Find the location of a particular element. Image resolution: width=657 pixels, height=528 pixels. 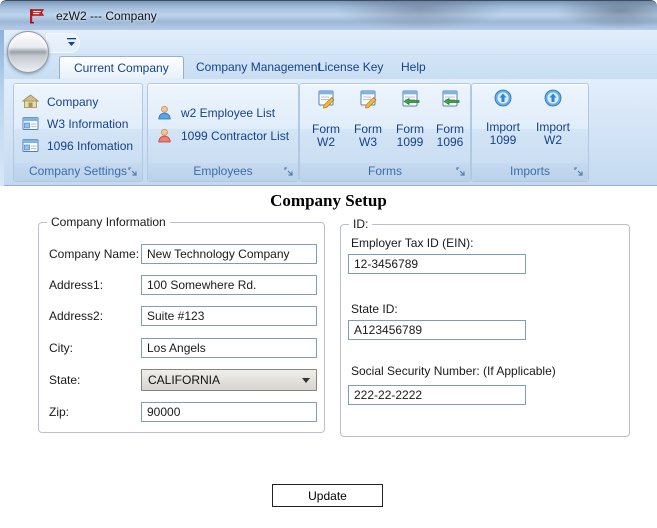

ribbon-item-label: 1096 Infomation is located at coordinates (90, 145).